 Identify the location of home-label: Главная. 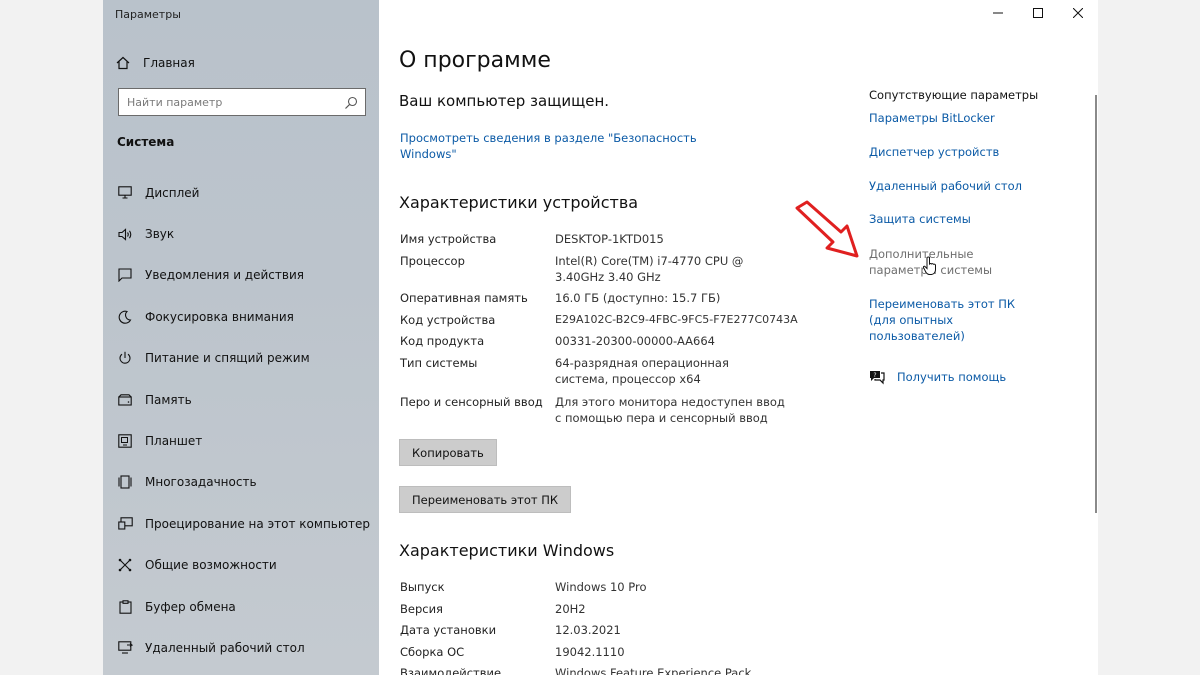
(169, 63).